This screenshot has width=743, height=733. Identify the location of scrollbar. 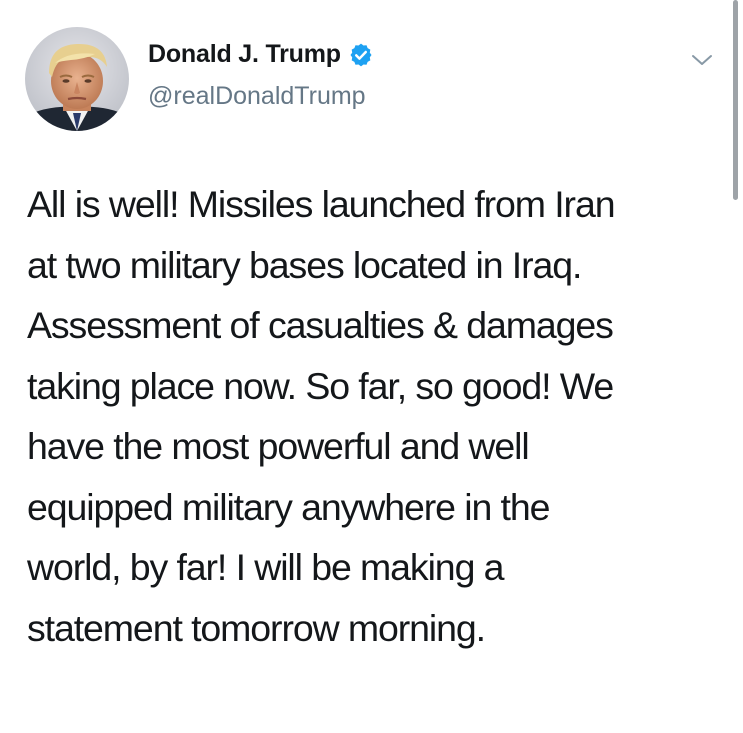
(735, 100).